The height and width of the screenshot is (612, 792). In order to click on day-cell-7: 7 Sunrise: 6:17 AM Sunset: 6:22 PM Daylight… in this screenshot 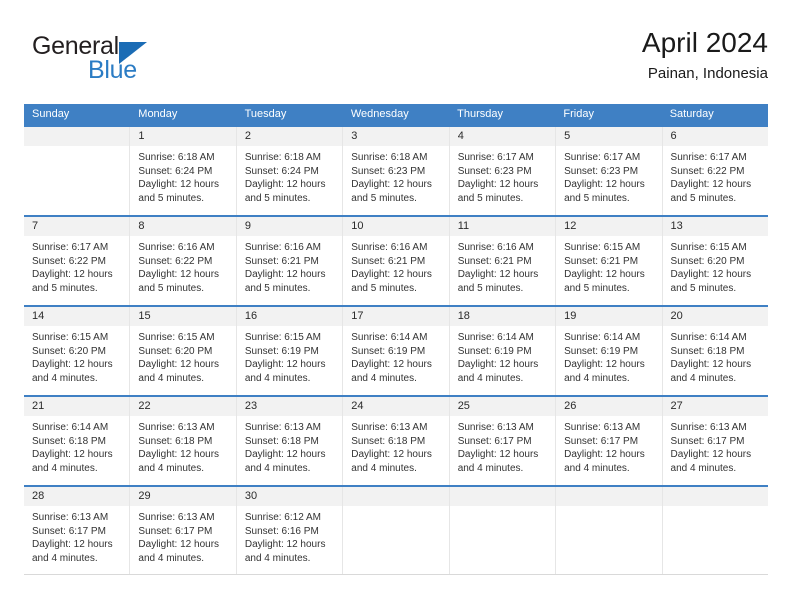, I will do `click(77, 261)`.